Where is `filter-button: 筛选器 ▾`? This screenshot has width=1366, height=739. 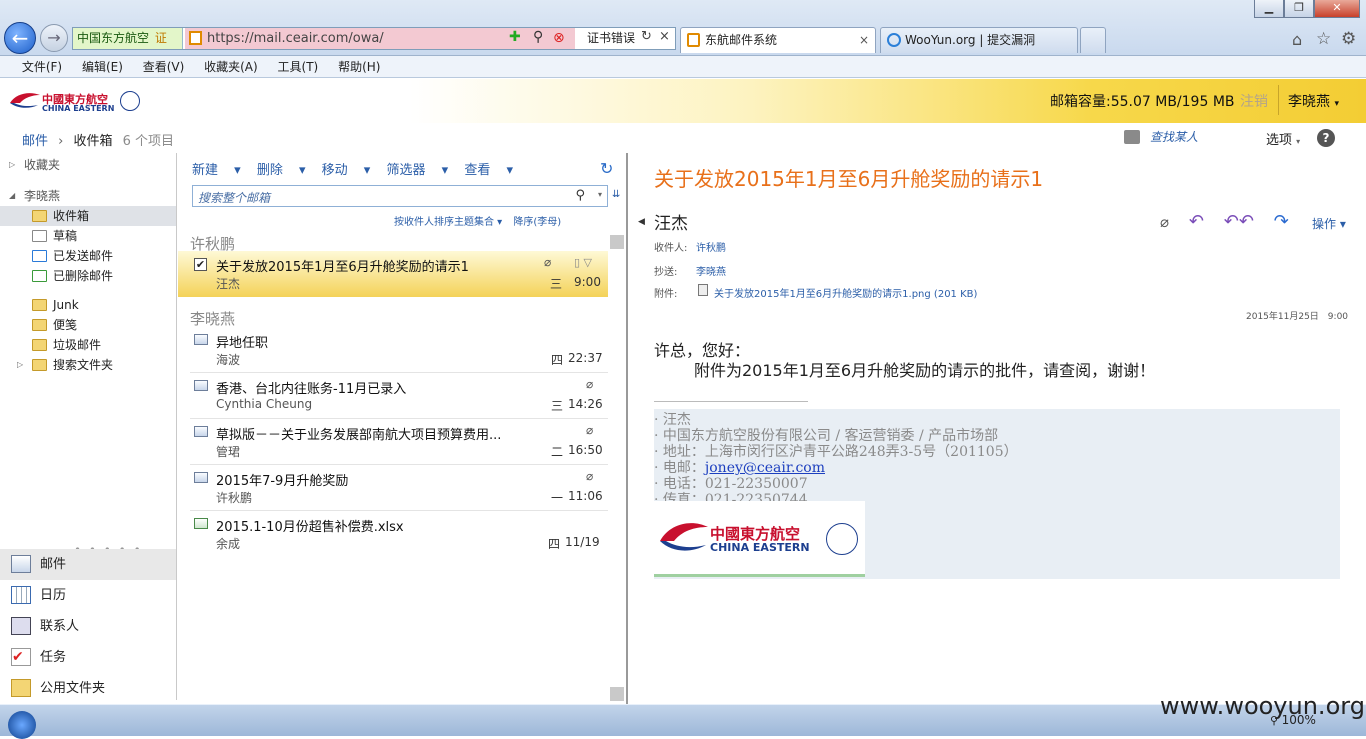 filter-button: 筛选器 ▾ is located at coordinates (417, 170).